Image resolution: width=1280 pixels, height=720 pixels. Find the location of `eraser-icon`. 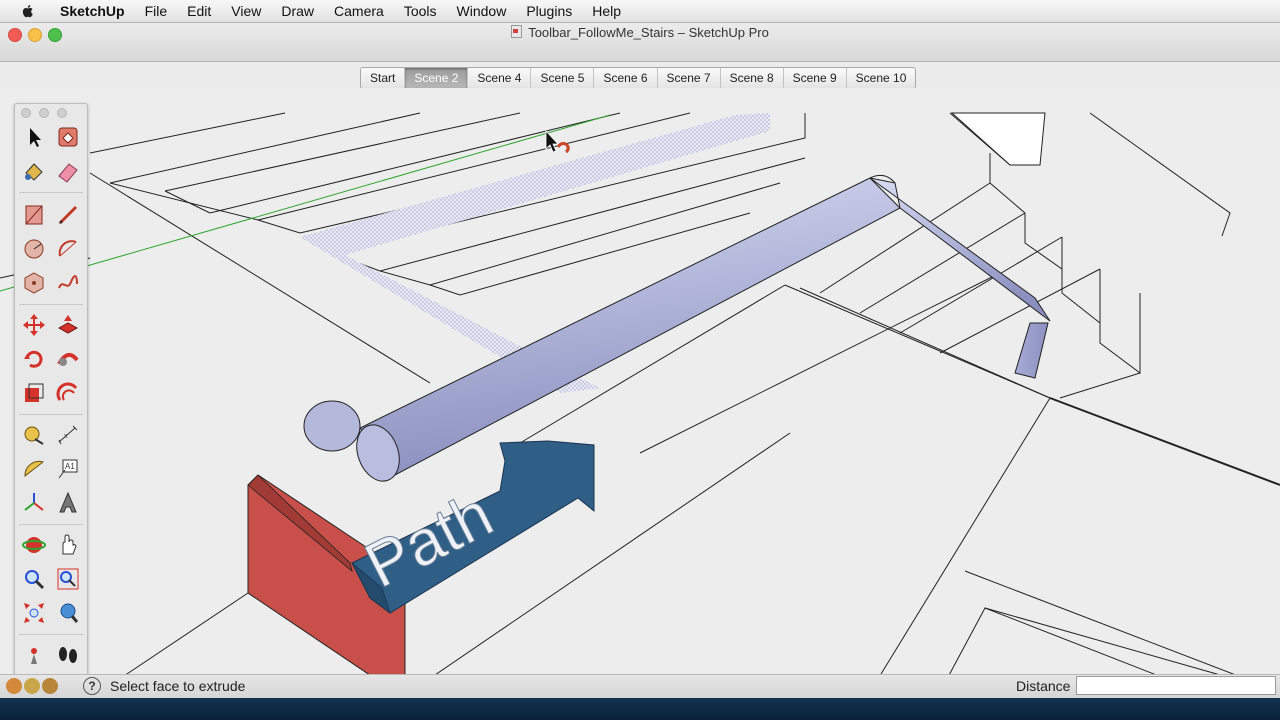

eraser-icon is located at coordinates (68, 171).